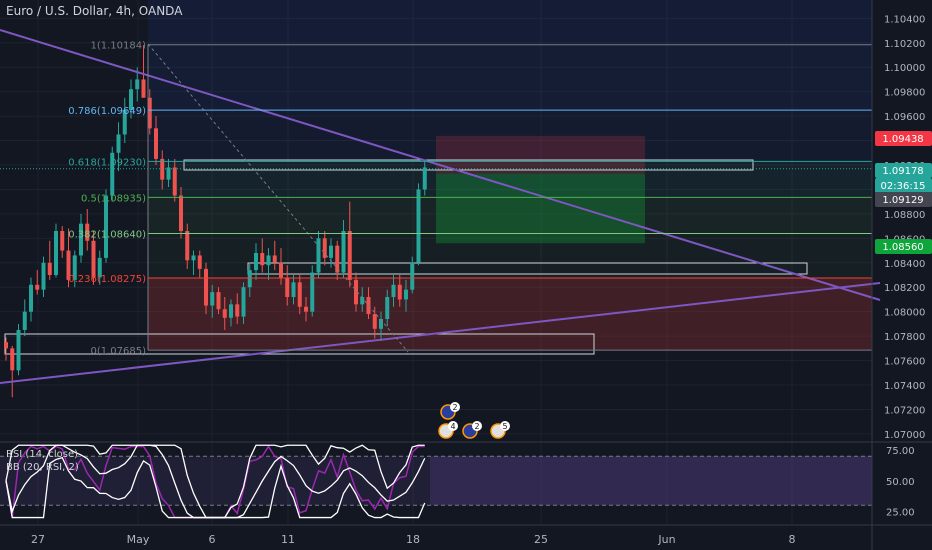 Image resolution: width=932 pixels, height=550 pixels. Describe the element at coordinates (113, 198) in the screenshot. I see `fib-level-label: 0.5(1.08935)` at that location.